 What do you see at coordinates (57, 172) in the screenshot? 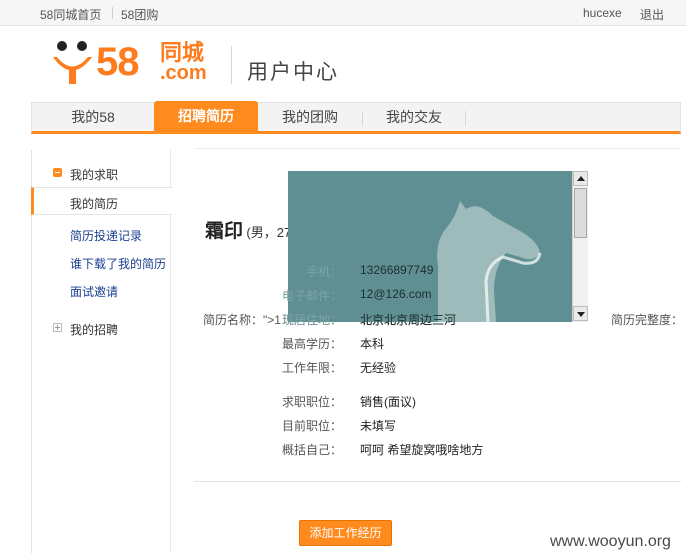
I see `collapse-icon` at bounding box center [57, 172].